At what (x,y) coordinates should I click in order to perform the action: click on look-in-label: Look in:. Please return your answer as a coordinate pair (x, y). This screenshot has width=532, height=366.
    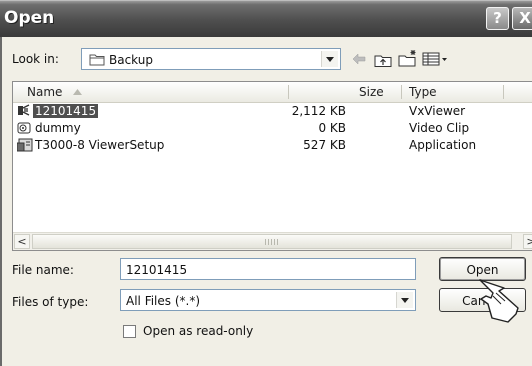
    Looking at the image, I should click on (35, 59).